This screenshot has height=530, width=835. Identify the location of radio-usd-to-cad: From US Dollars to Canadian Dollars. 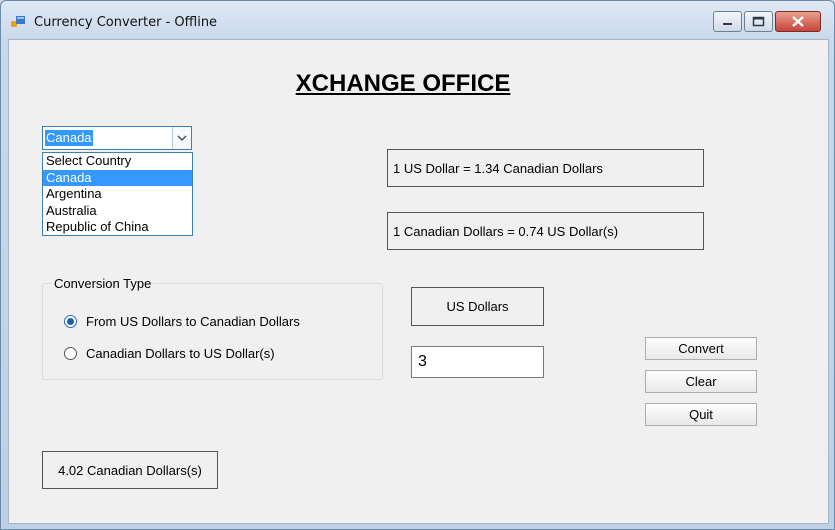
(182, 321).